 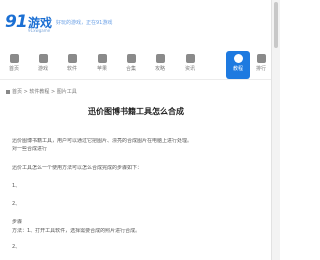 What do you see at coordinates (76, 231) in the screenshot?
I see `article-paragraph: 方法：1、打开工具软件，选择需要合成的照片进行合成。` at bounding box center [76, 231].